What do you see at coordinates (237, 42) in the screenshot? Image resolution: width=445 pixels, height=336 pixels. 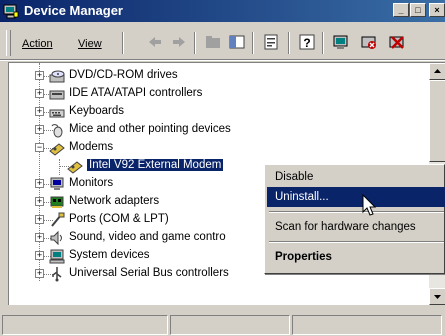 I see `show-hide-tree-icon` at bounding box center [237, 42].